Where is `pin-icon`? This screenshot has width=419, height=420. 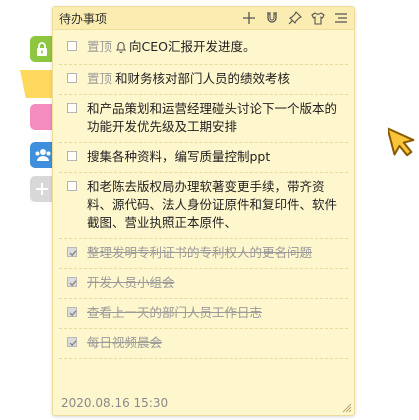 pin-icon is located at coordinates (295, 18).